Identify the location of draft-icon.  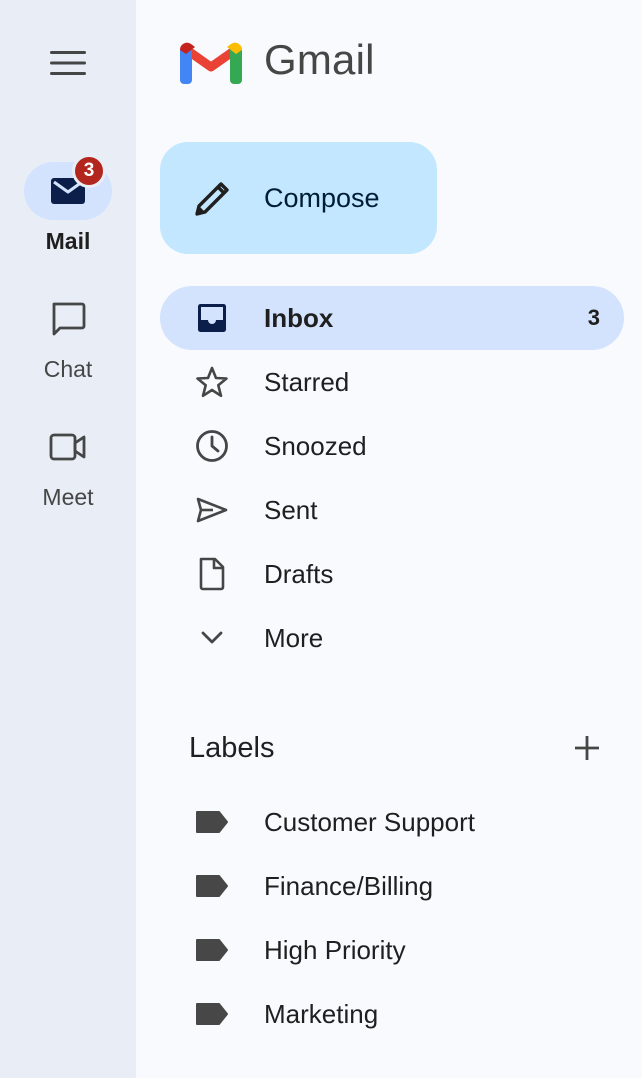
(212, 574).